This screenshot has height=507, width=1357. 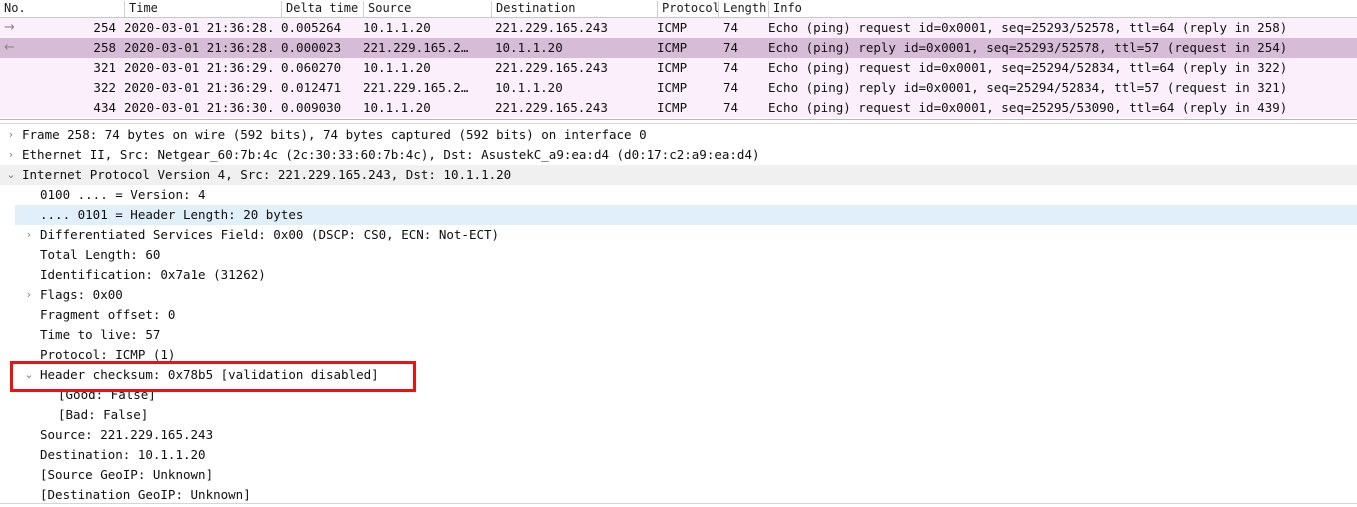 What do you see at coordinates (311, 47) in the screenshot?
I see `packet-delta-time-cell: 0.000023` at bounding box center [311, 47].